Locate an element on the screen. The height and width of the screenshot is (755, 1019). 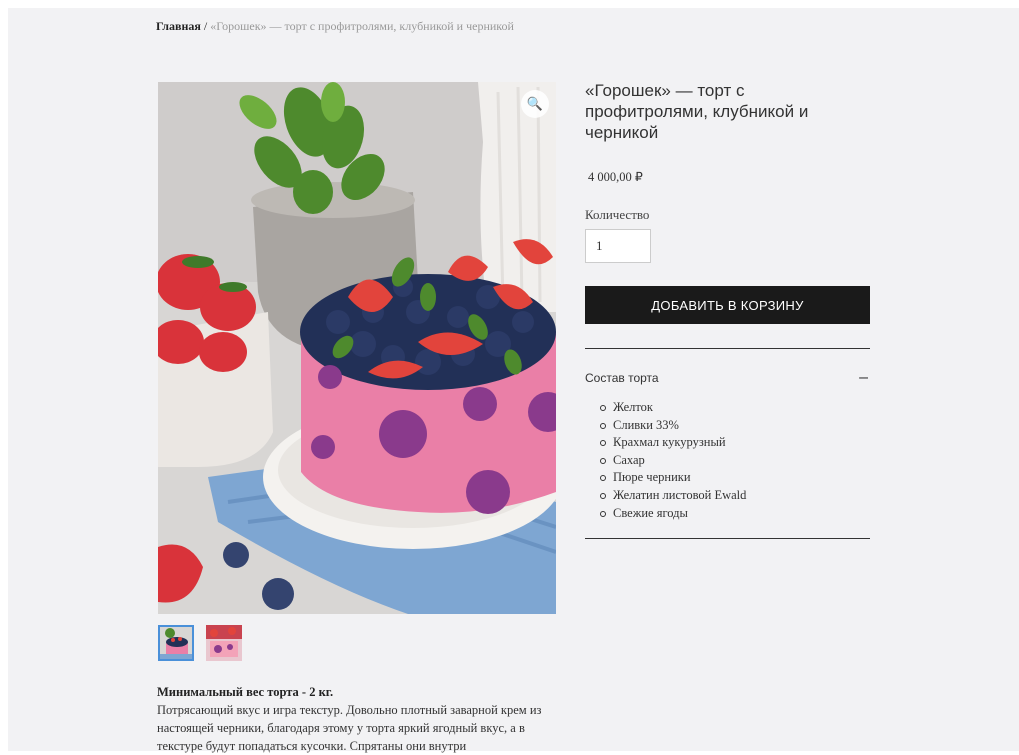
collapse-icon: – is located at coordinates (864, 378).